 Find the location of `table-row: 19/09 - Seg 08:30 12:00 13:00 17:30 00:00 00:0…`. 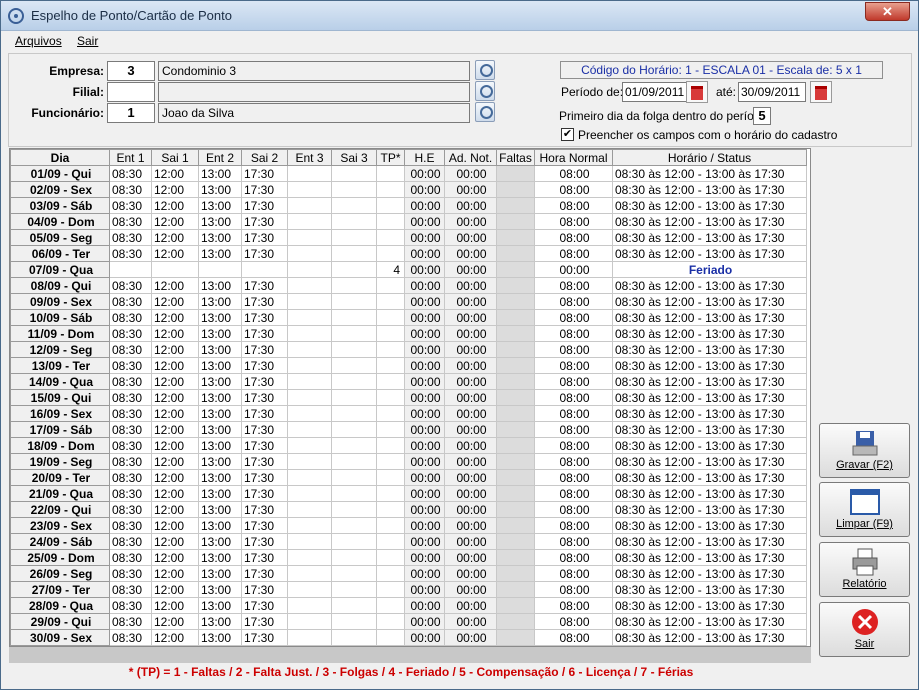

table-row: 19/09 - Seg 08:30 12:00 13:00 17:30 00:00 00:0… is located at coordinates (408, 461).